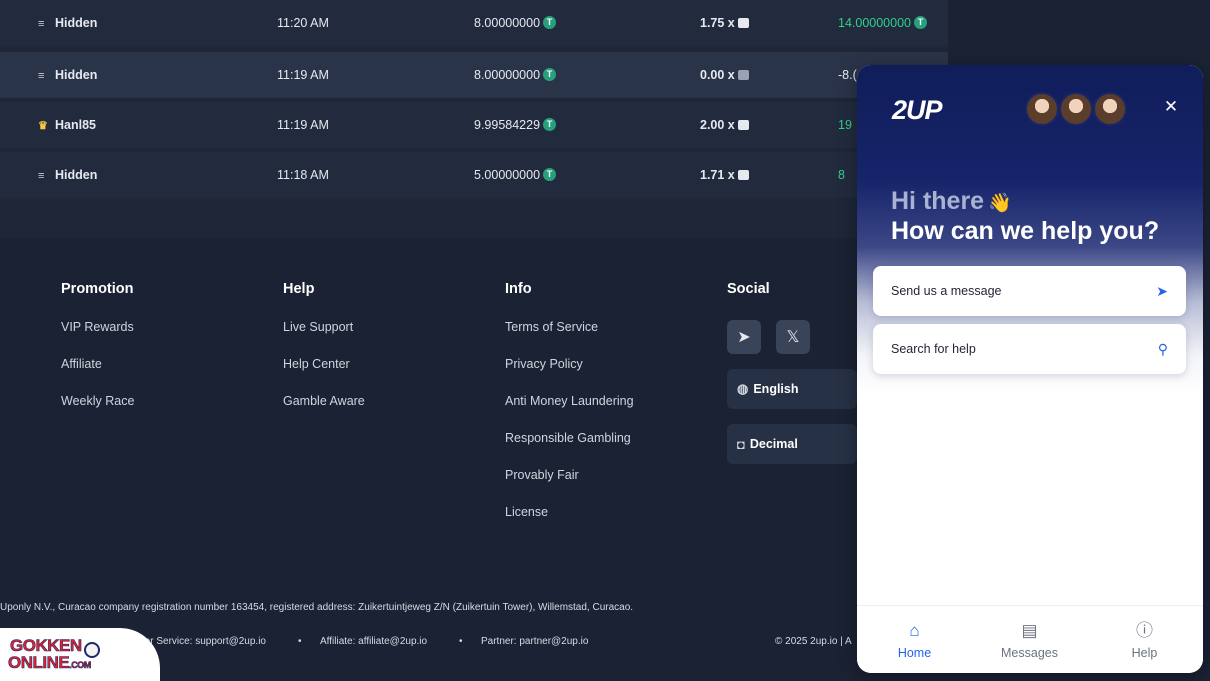  Describe the element at coordinates (97, 328) in the screenshot. I see `footer-link-vip-rewards: VIP Rewards` at that location.